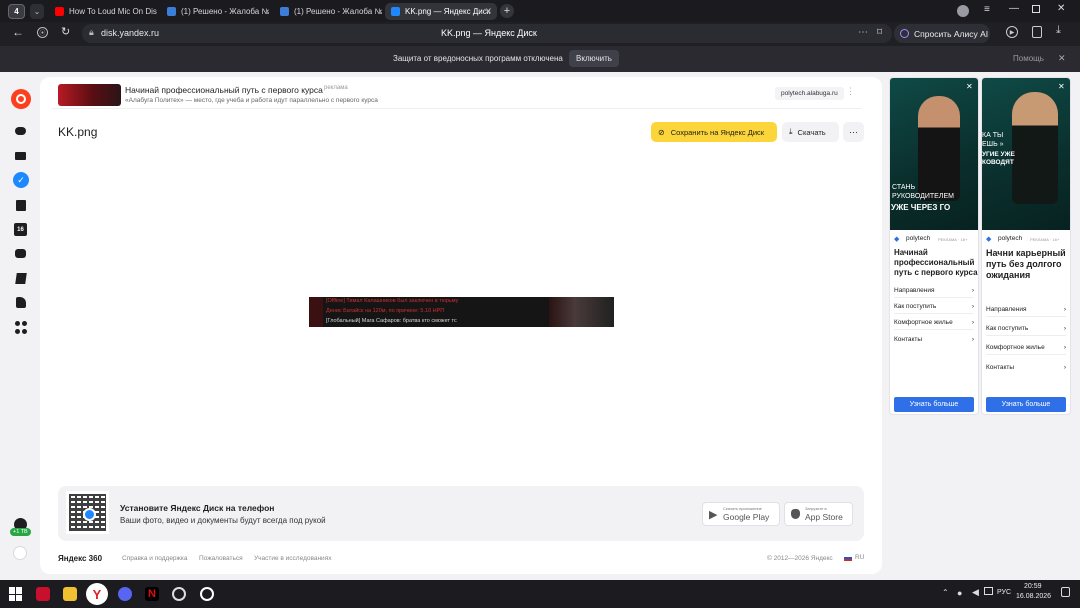  Describe the element at coordinates (816, 508) in the screenshot. I see `app-store-small: Загрузите в` at that location.